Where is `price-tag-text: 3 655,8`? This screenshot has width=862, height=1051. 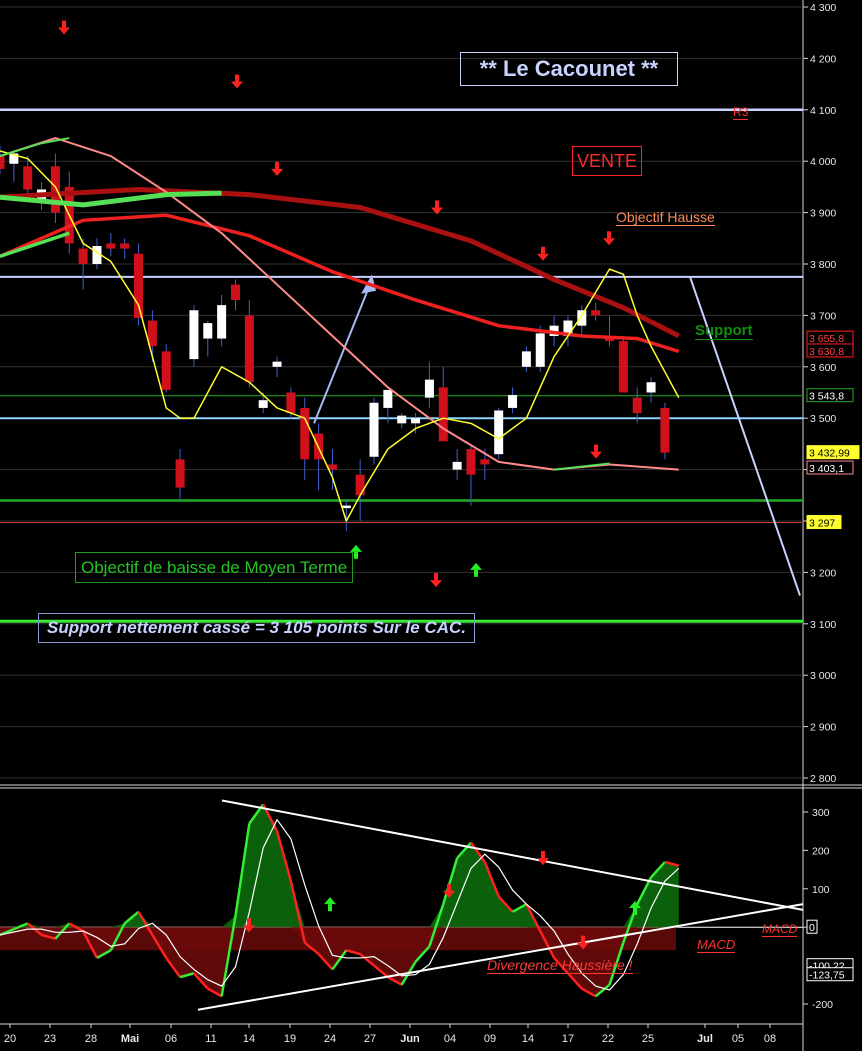
price-tag-text: 3 655,8 is located at coordinates (826, 339).